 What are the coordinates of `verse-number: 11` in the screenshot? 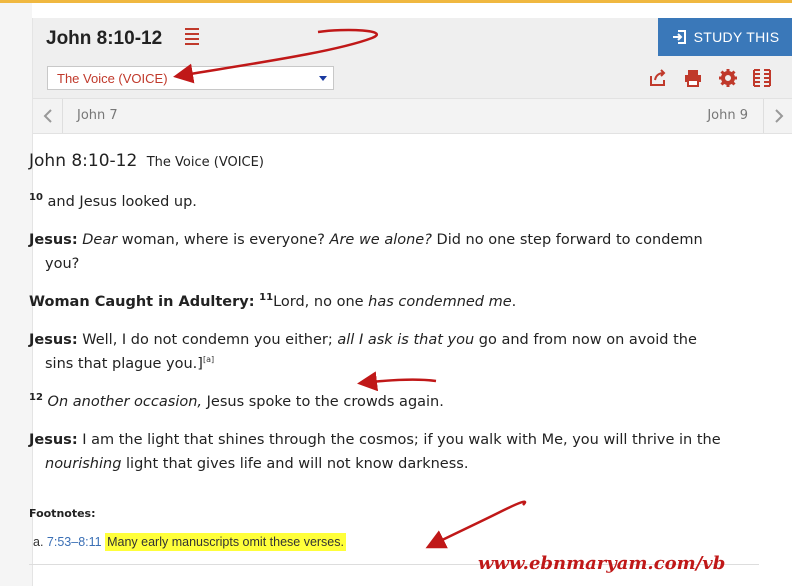 It's located at (266, 298).